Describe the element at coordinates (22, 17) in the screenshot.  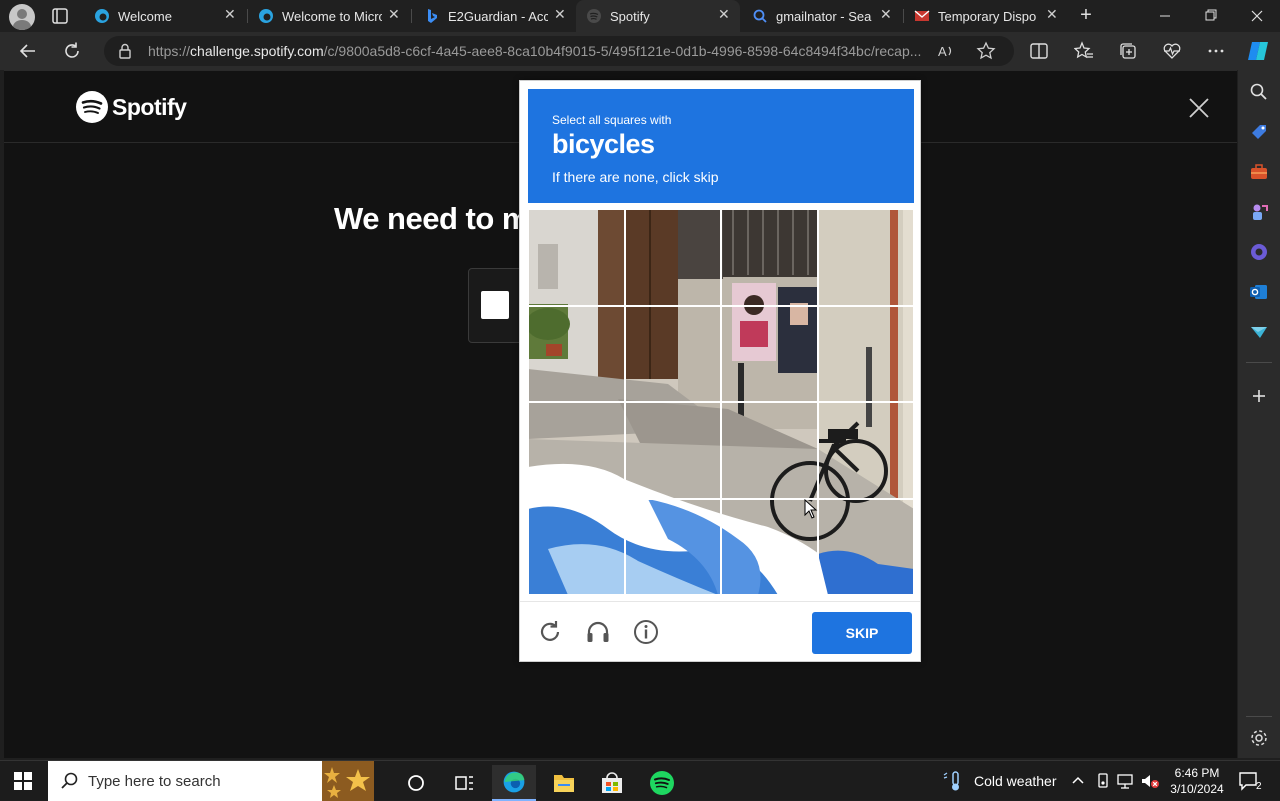
I see `profile-avatar` at that location.